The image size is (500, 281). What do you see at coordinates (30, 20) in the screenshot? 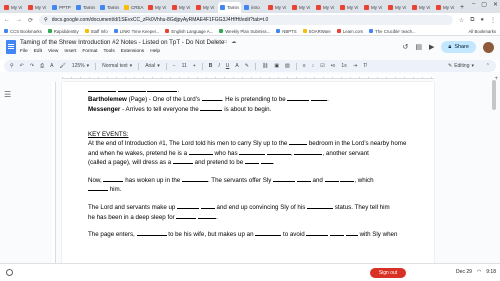
I see `reload-icon: ⟳` at bounding box center [30, 20].